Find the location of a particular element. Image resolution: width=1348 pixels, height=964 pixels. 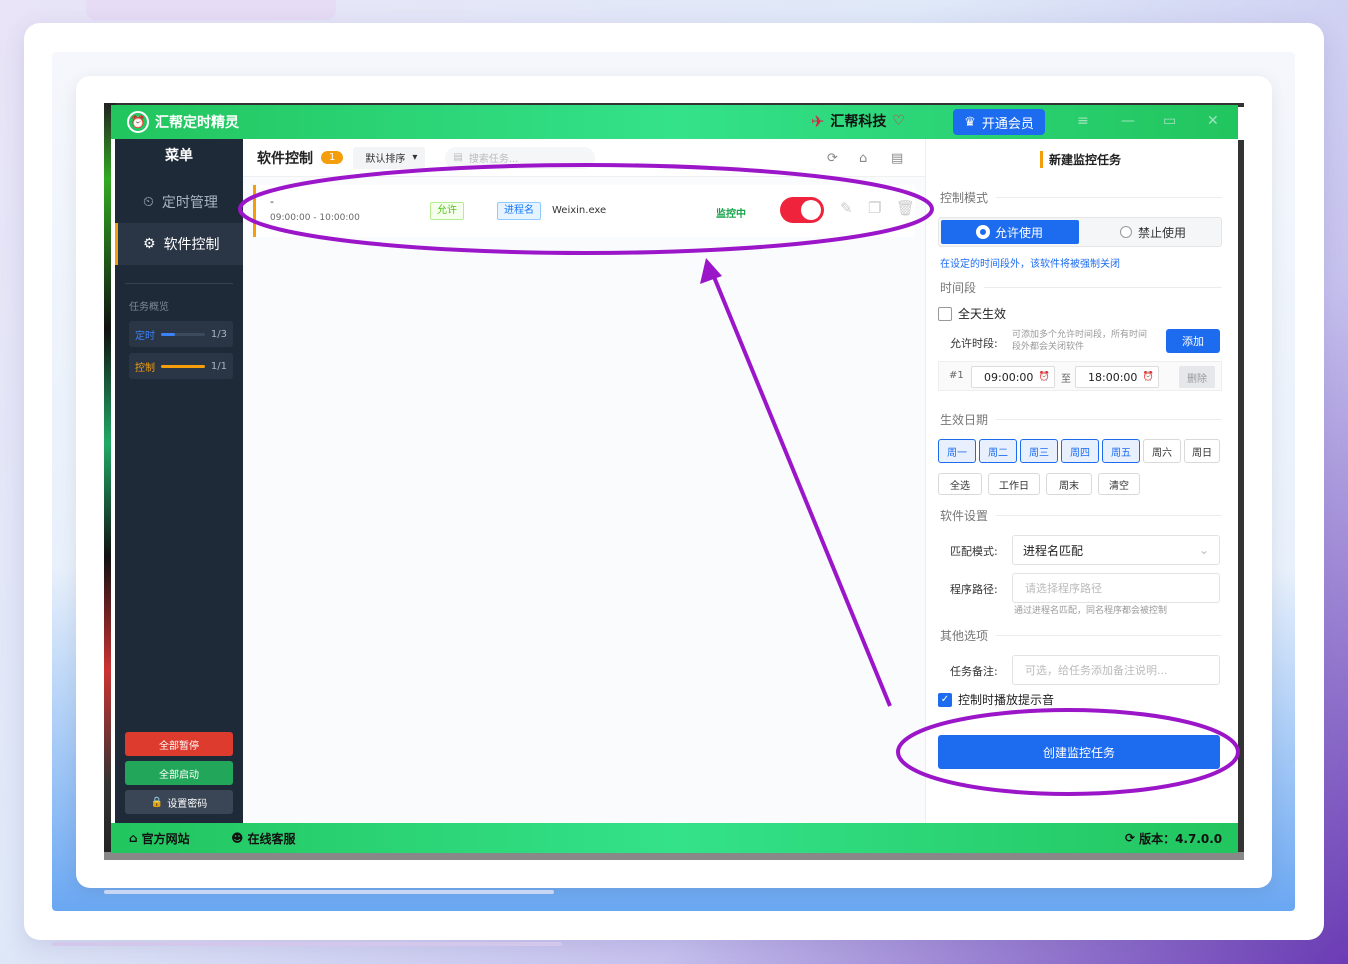

annotation-arrow-line is located at coordinates (801, 489).